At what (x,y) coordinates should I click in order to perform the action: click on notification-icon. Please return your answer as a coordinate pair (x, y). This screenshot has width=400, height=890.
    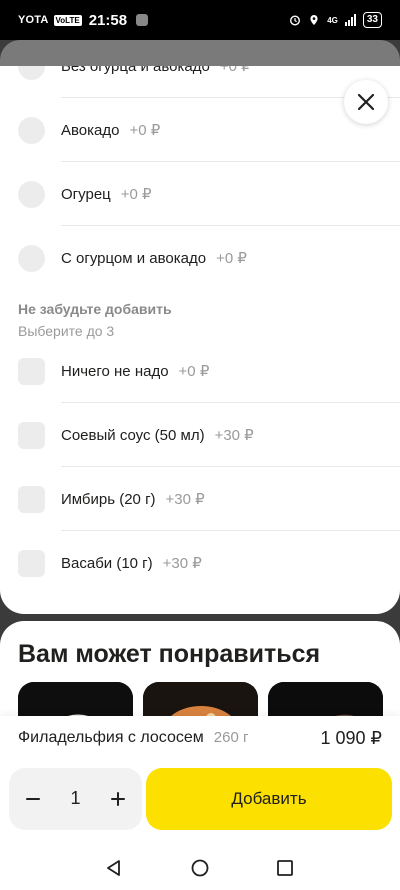
    Looking at the image, I should click on (142, 20).